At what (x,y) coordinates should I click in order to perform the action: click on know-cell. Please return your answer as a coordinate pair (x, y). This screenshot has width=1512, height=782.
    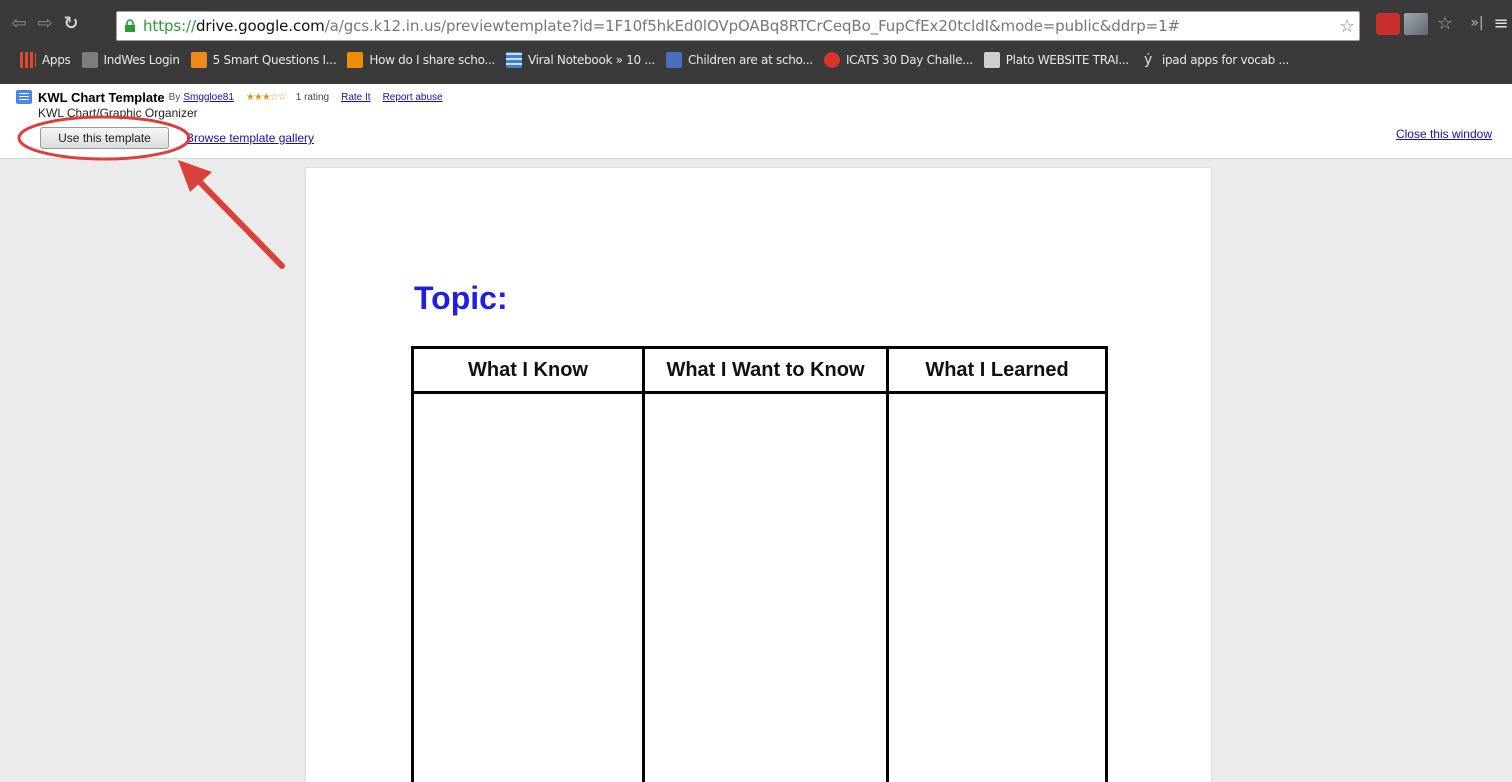
    Looking at the image, I should click on (528, 586).